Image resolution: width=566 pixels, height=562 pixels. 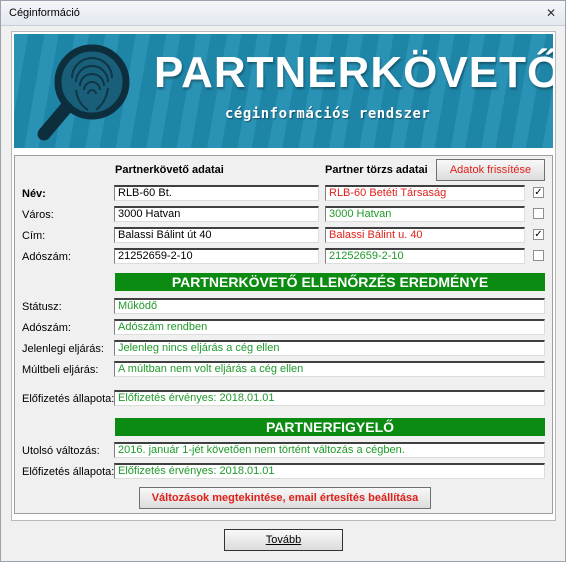 I want to click on taxnumber-torzs-field: 21252659-2-10, so click(x=425, y=256).